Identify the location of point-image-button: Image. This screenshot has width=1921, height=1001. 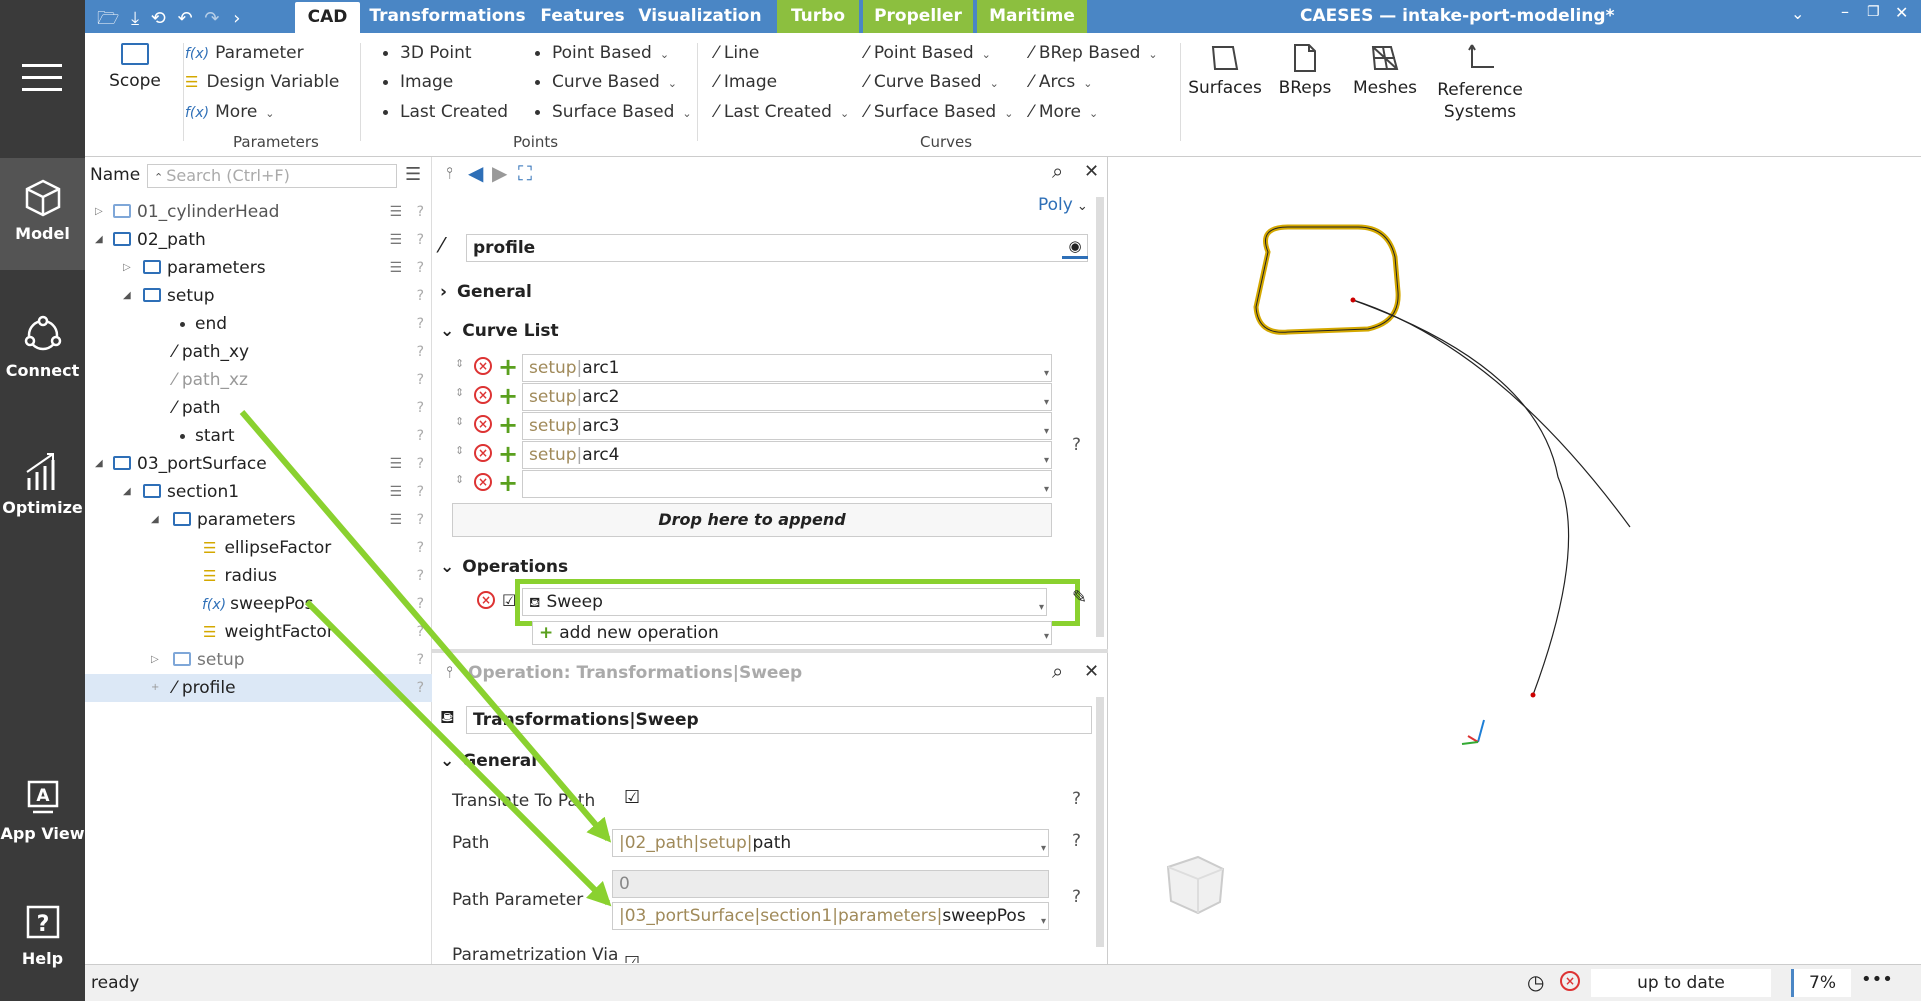
(418, 82).